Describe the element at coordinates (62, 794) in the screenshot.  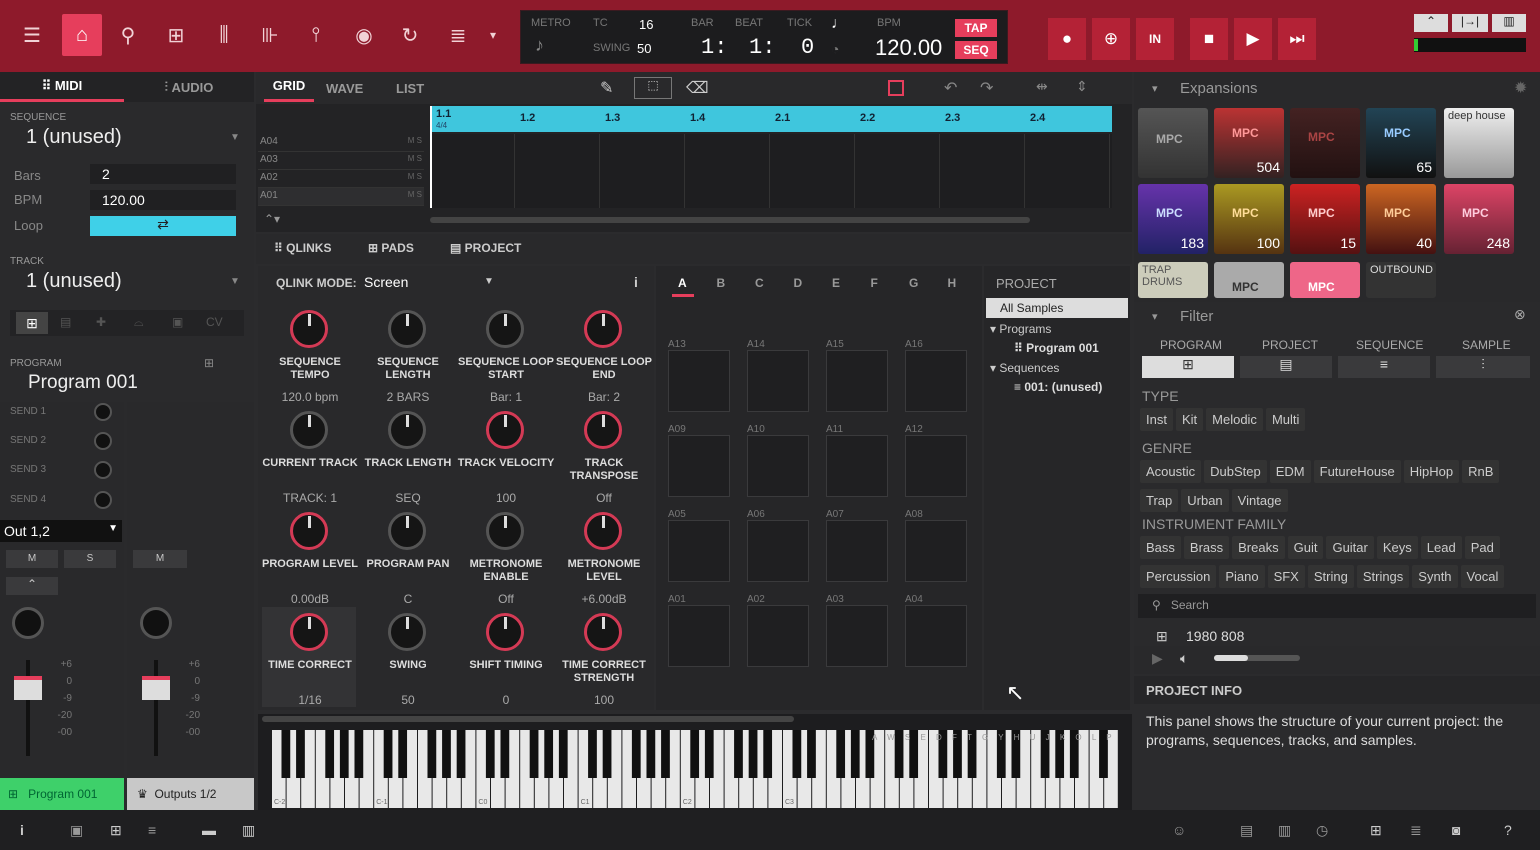
I see `channel-name-1: ⊞ Program 001` at that location.